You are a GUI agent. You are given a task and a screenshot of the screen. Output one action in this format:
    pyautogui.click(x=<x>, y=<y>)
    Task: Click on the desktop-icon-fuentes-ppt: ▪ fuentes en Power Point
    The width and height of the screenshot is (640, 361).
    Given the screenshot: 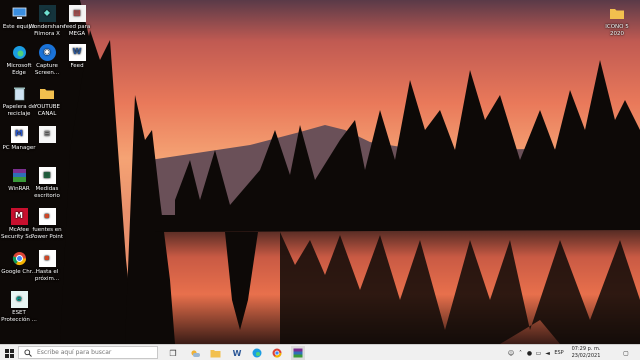 What is the action you would take?
    pyautogui.click(x=47, y=224)
    